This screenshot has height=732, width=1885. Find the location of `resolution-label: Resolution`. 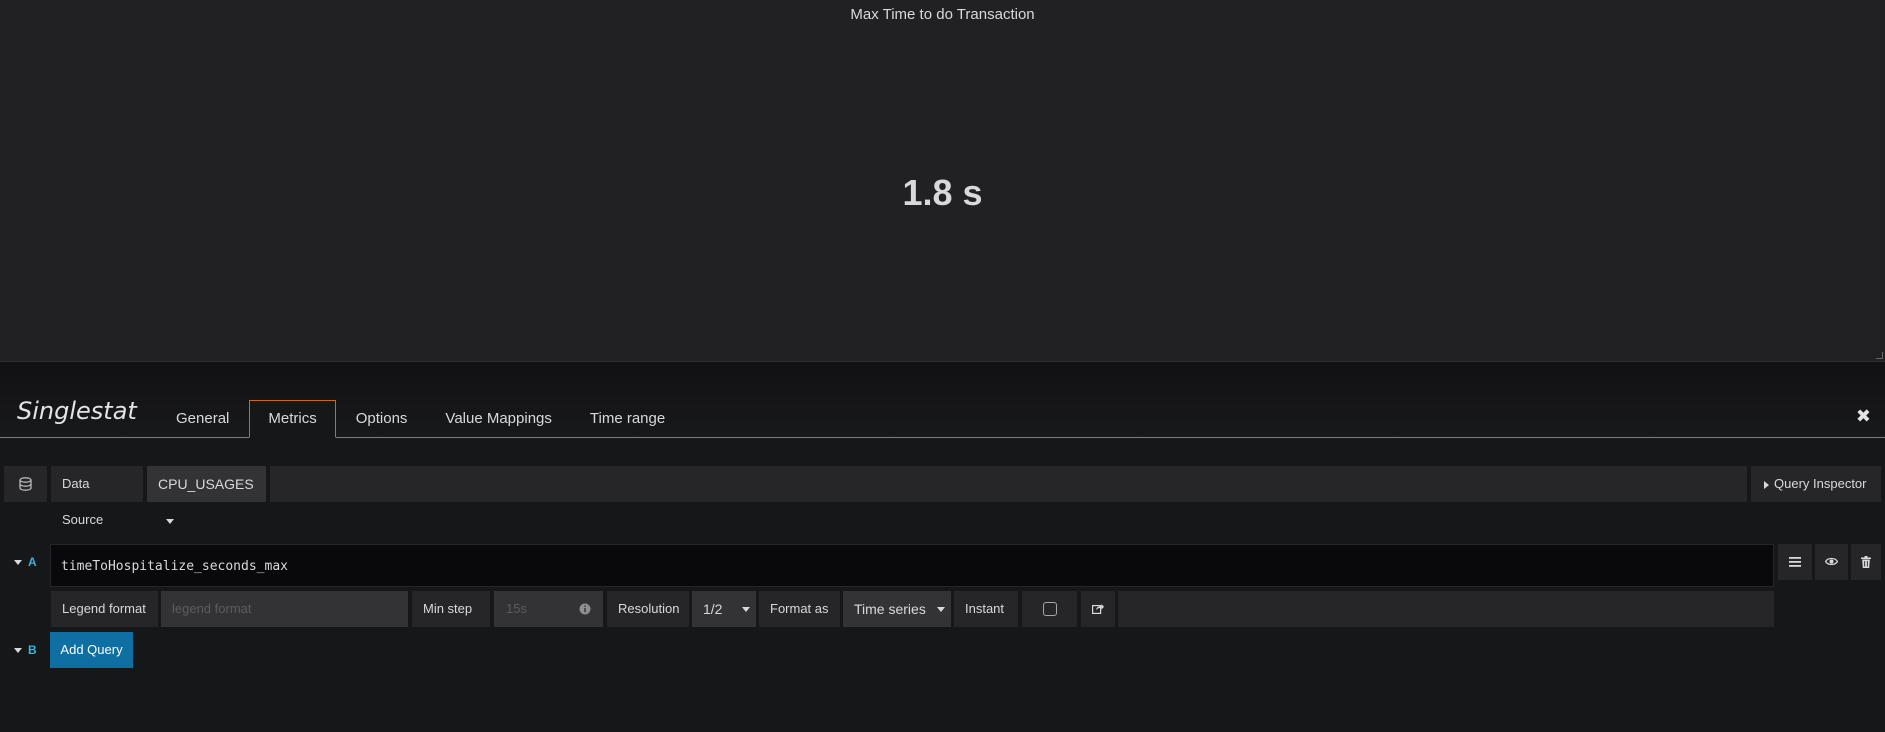

resolution-label: Resolution is located at coordinates (648, 609).